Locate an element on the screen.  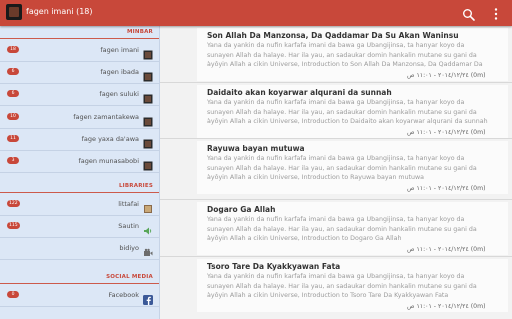
sidebar-item-label: fagen suluki is located at coordinates (119, 94).